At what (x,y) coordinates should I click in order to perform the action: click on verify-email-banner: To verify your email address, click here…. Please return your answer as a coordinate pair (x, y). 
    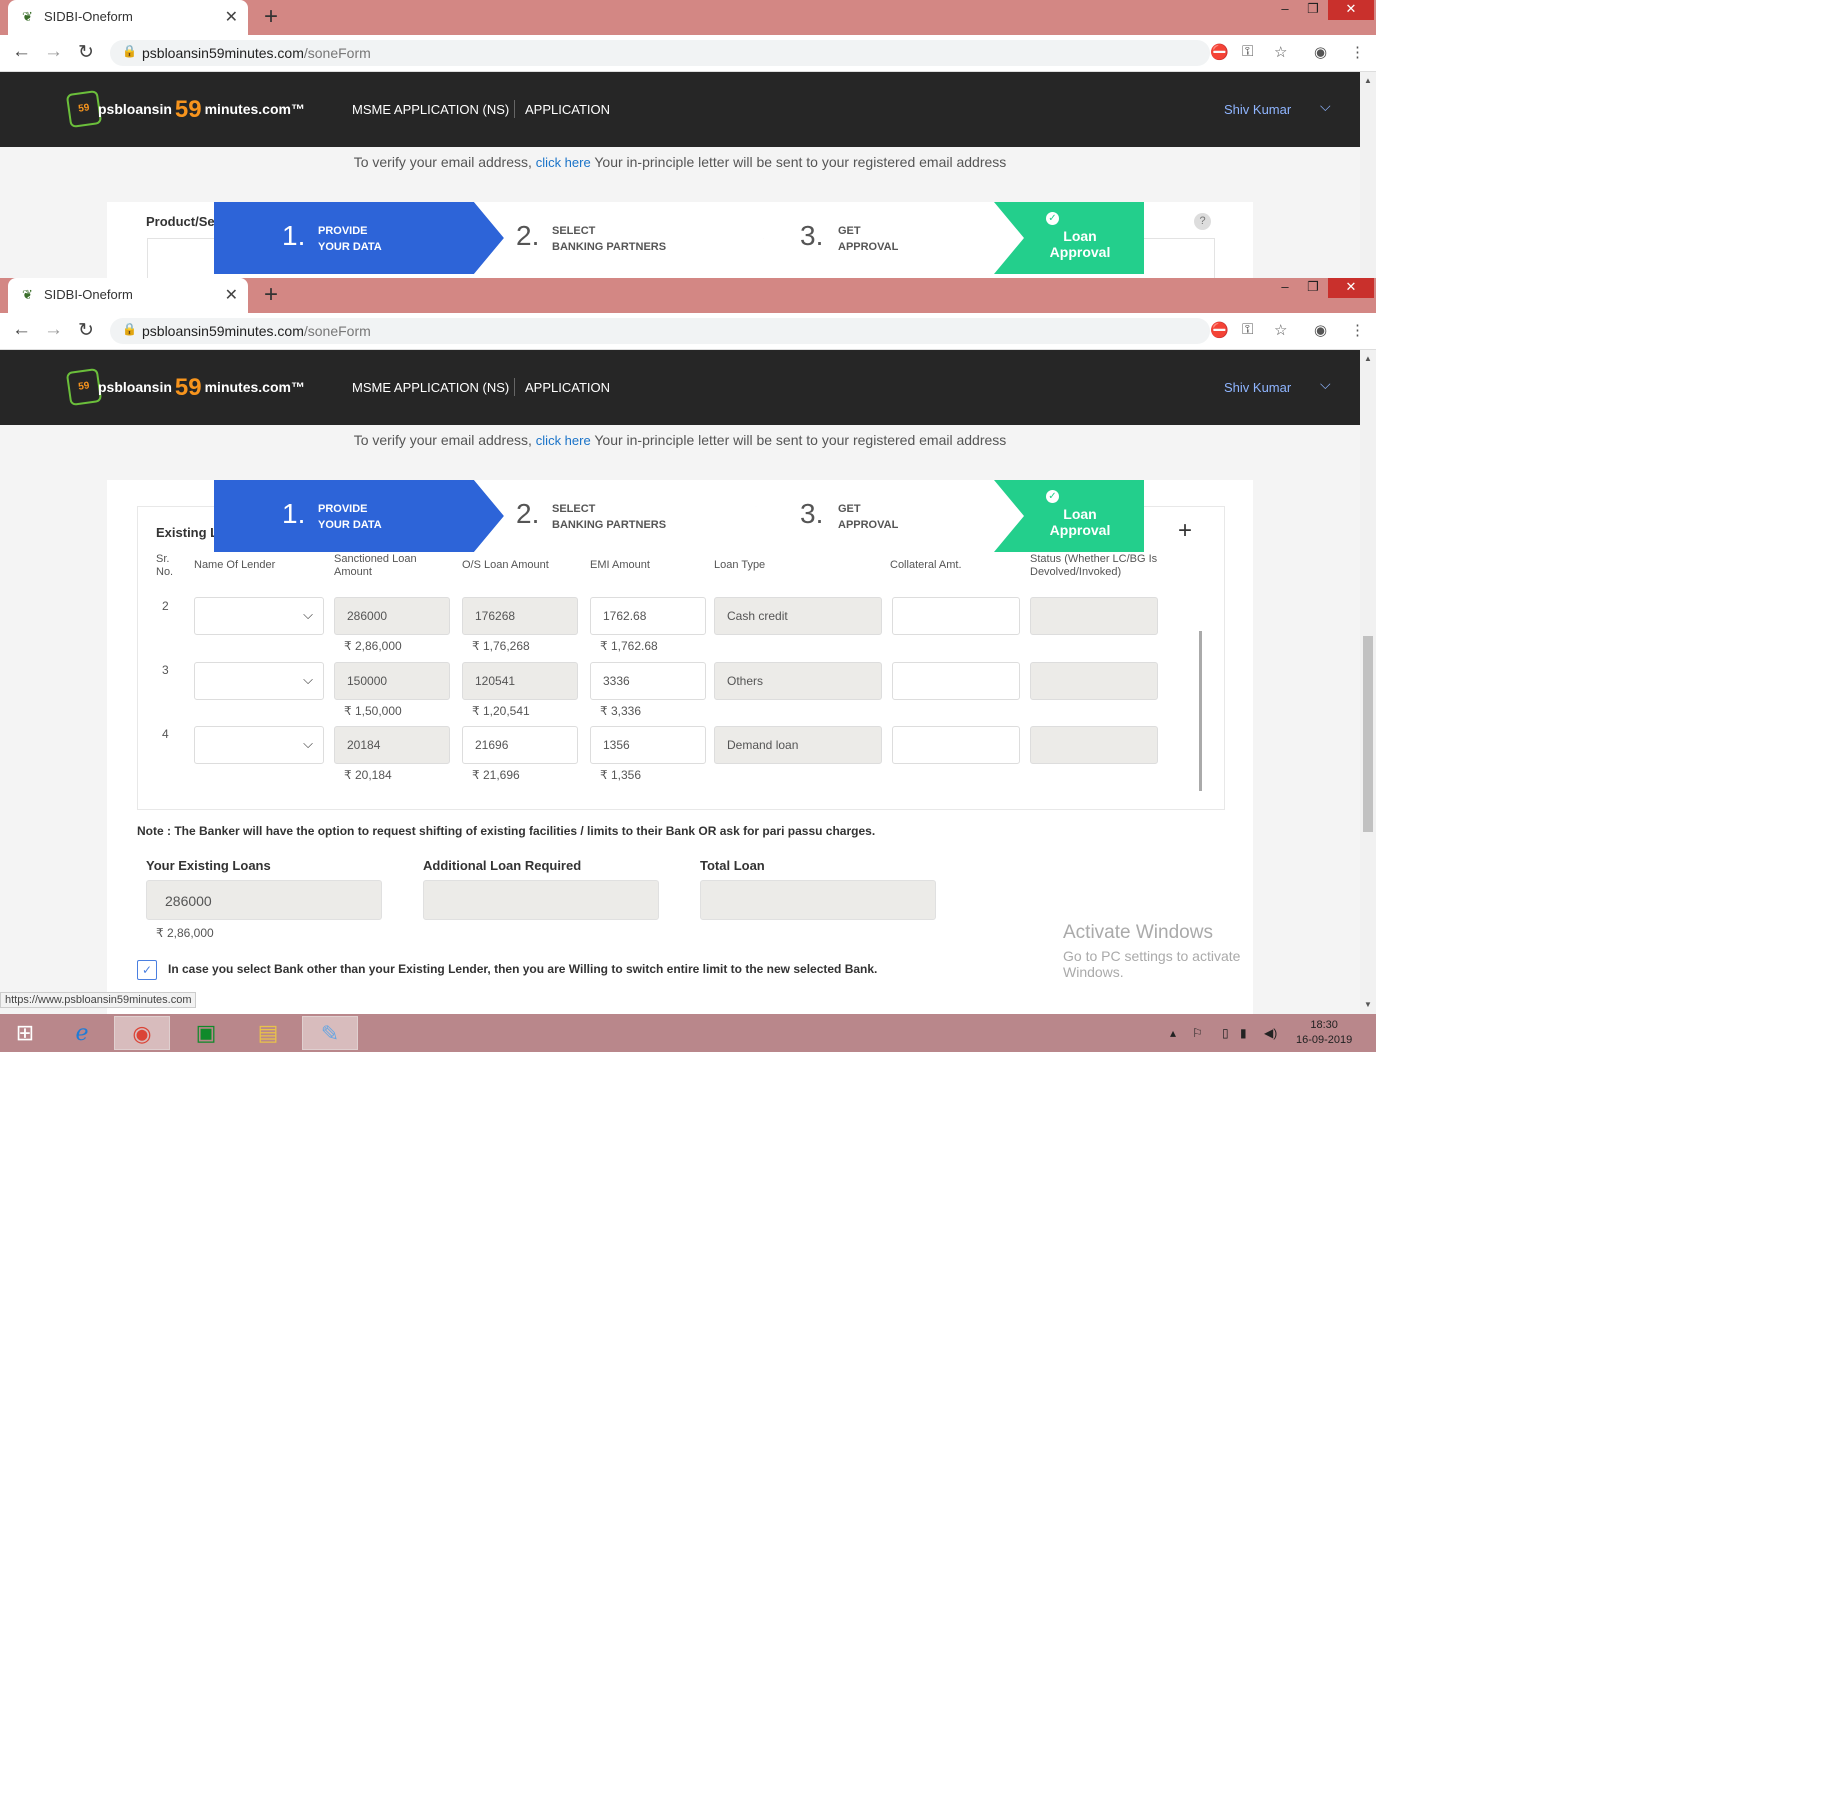
    Looking at the image, I should click on (680, 162).